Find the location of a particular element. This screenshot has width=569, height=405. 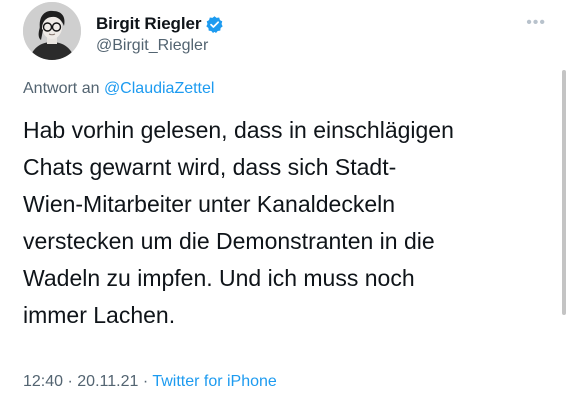

tweet-line: immer Lachen. is located at coordinates (99, 315).